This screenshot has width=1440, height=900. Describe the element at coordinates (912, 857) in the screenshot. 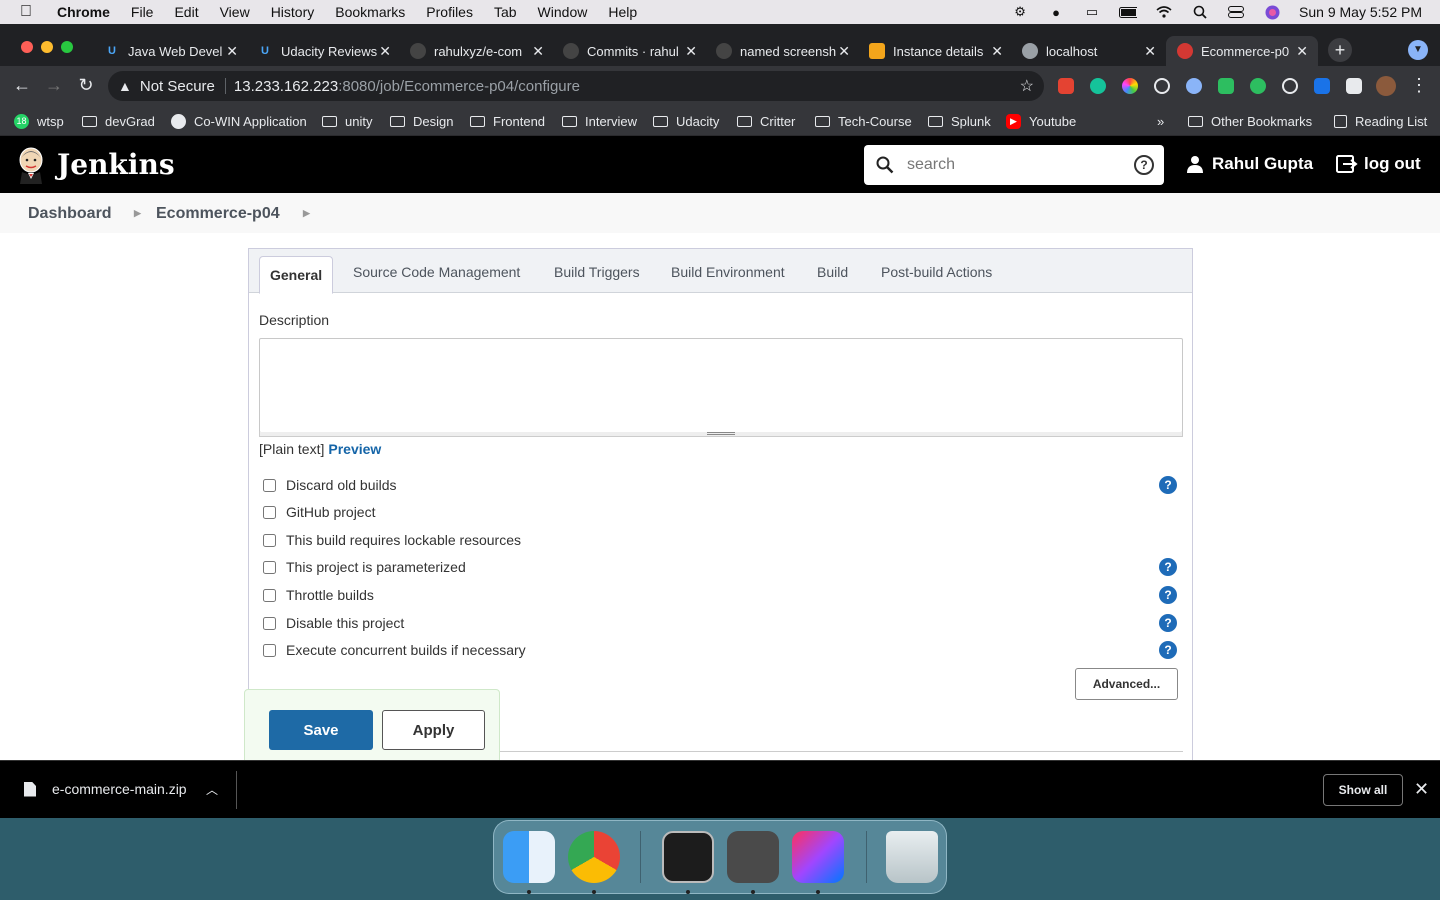

I see `trash-icon` at that location.